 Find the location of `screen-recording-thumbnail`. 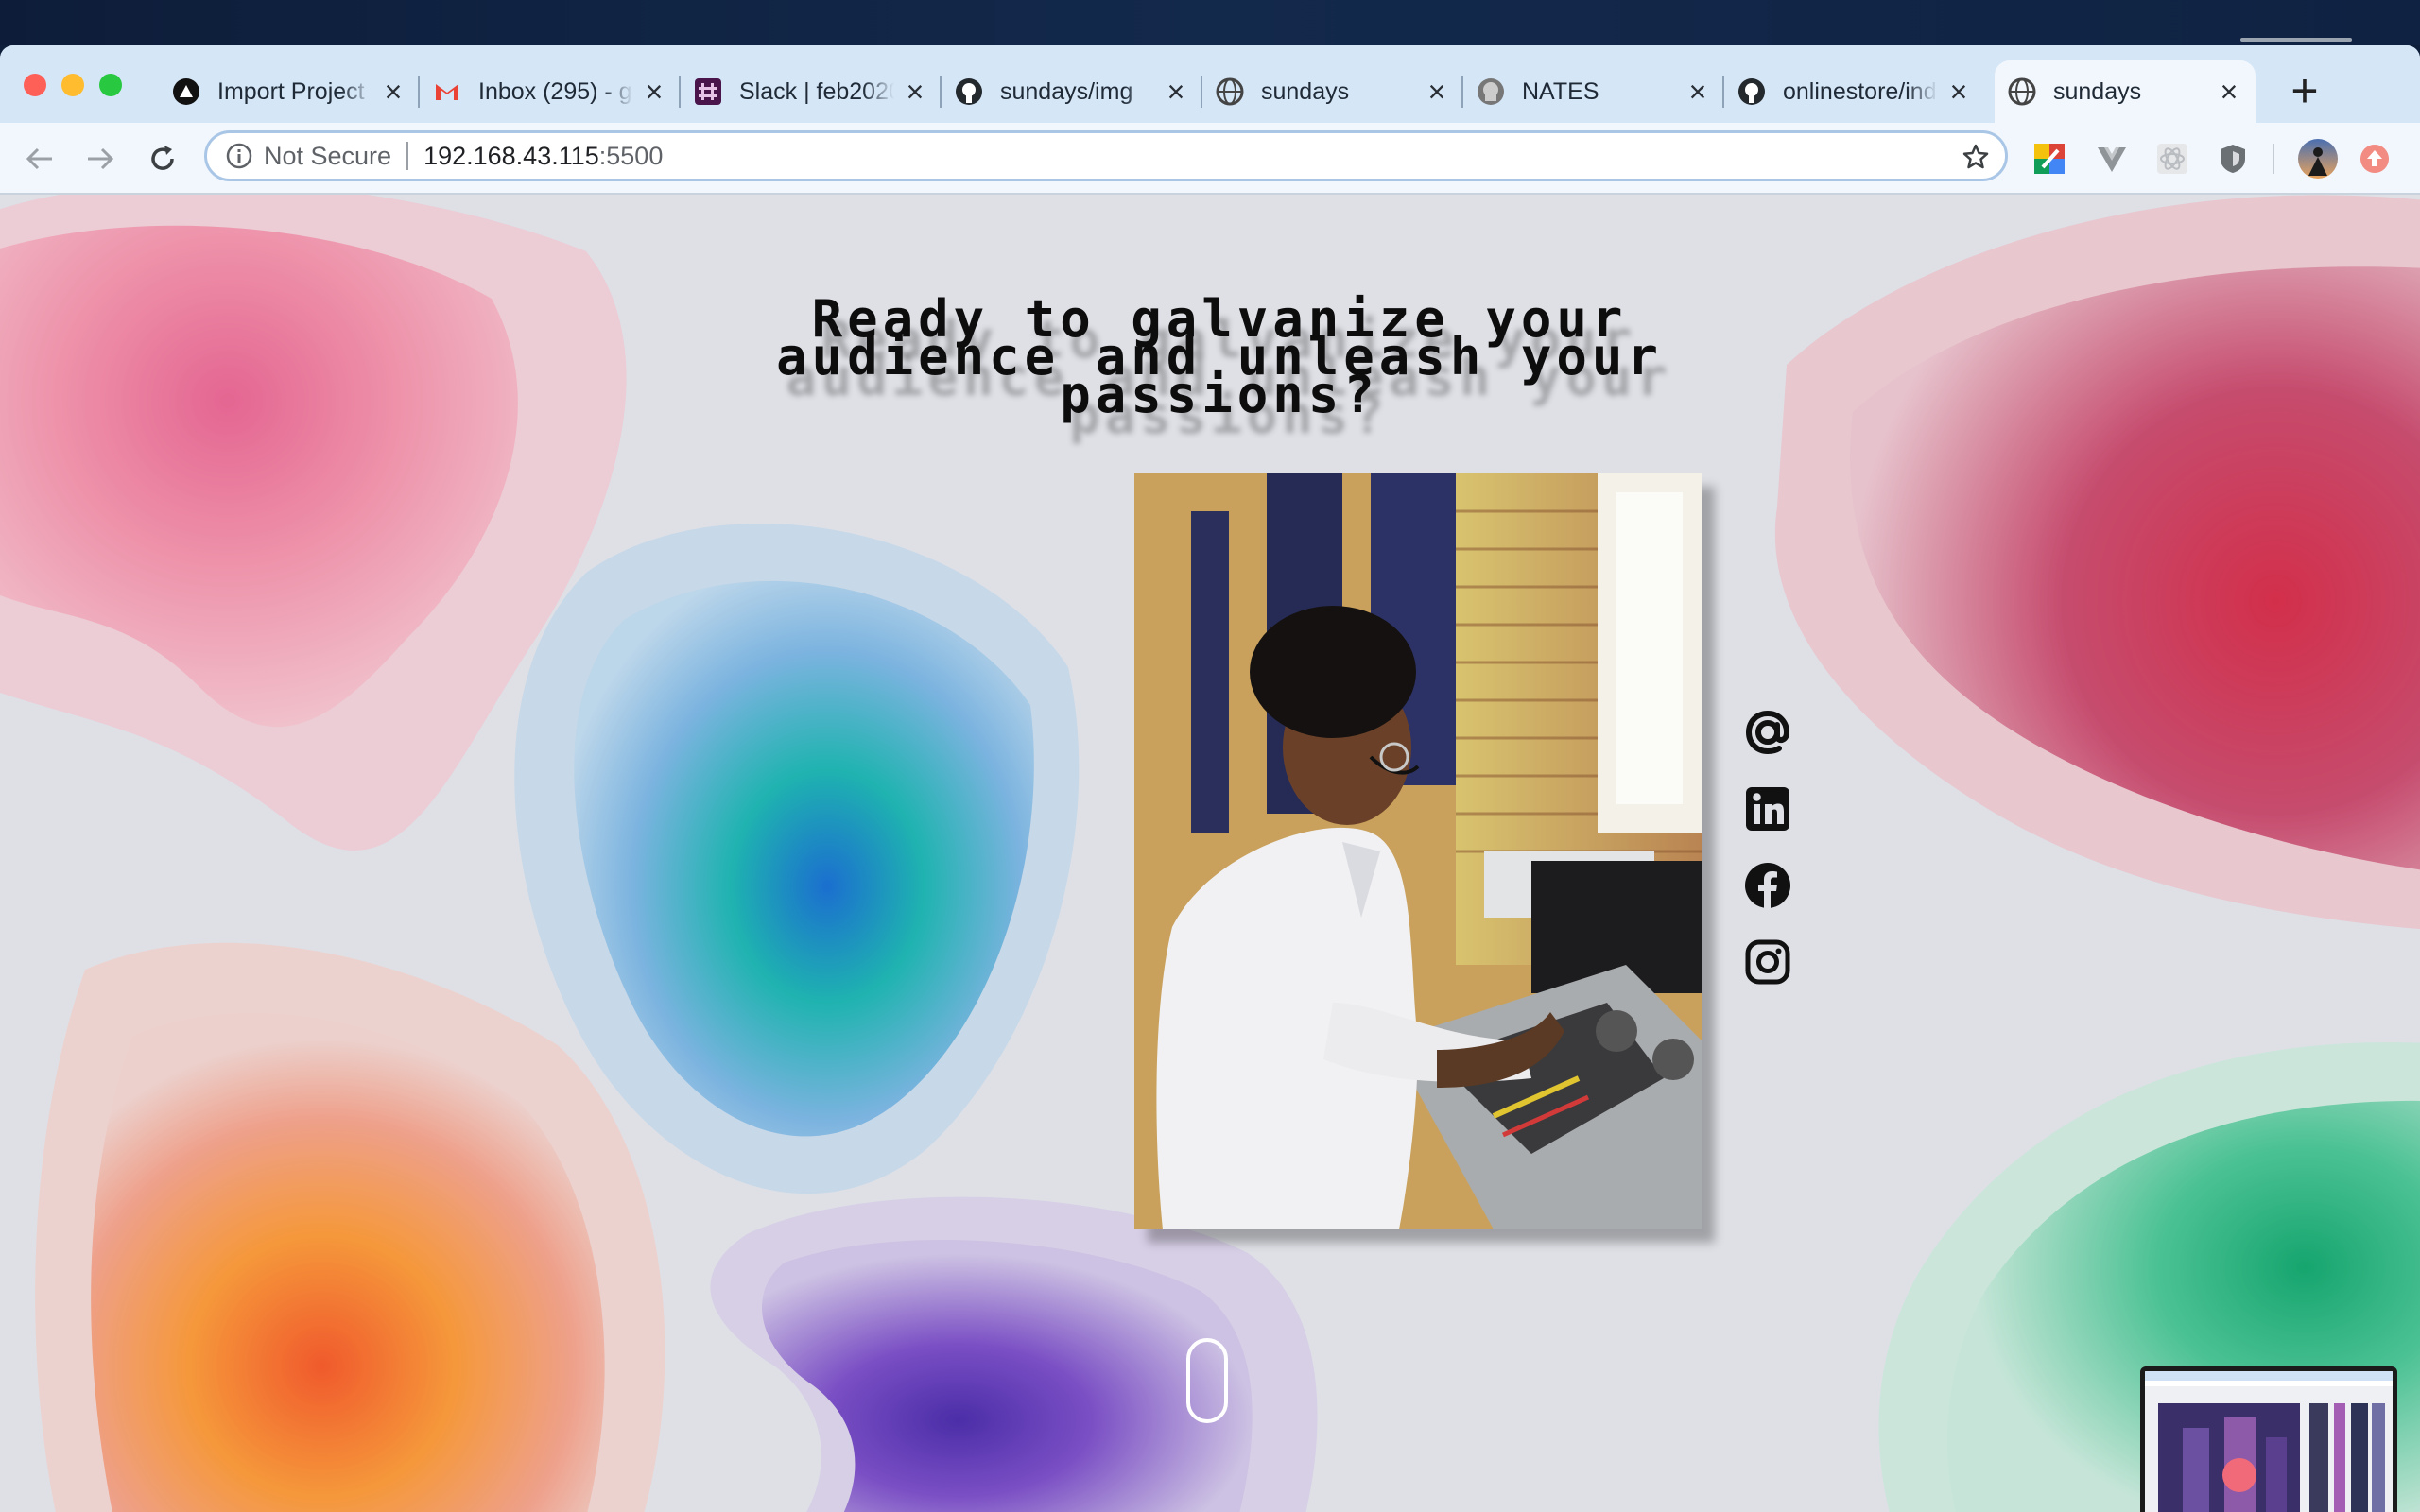

screen-recording-thumbnail is located at coordinates (2268, 1439).